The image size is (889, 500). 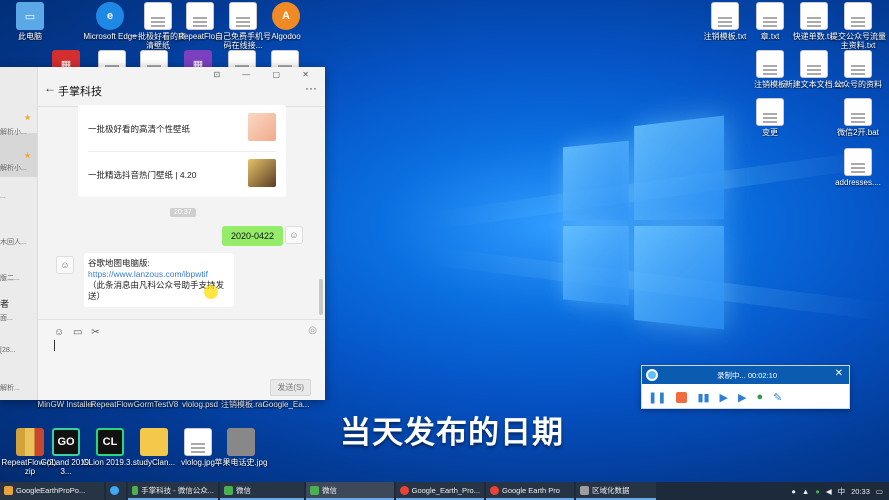 What do you see at coordinates (759, 397) in the screenshot?
I see `webcam-icon: ●` at bounding box center [759, 397].